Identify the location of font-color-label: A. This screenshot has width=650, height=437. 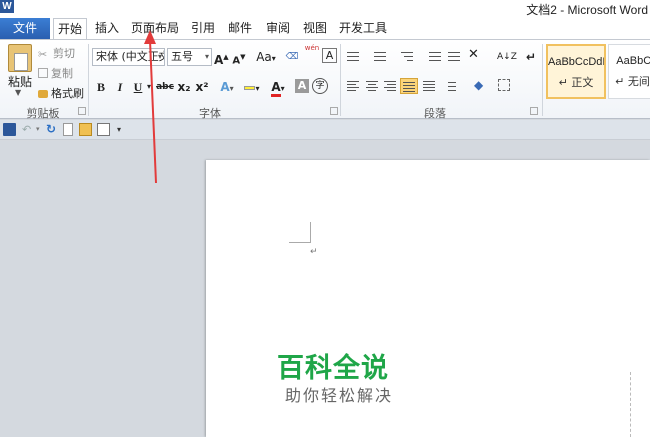
(276, 88).